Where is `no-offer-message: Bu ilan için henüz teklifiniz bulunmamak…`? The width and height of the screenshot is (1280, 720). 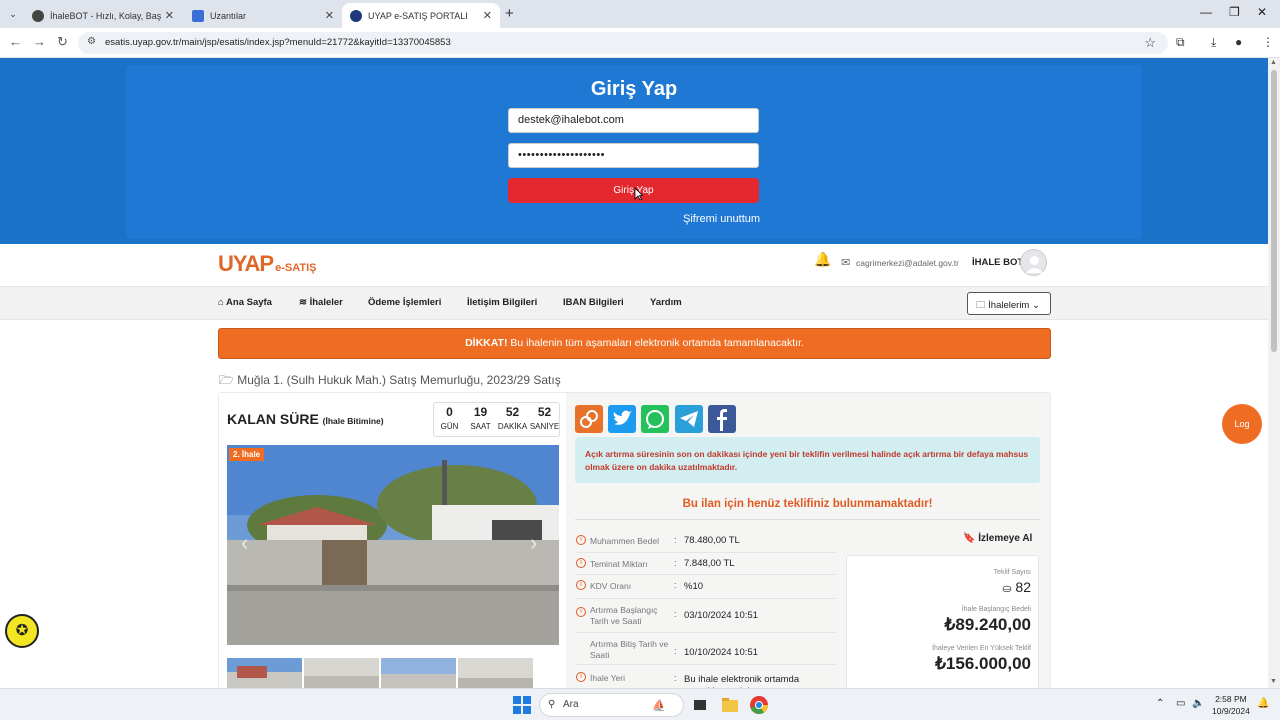 no-offer-message: Bu ilan için henüz teklifiniz bulunmamak… is located at coordinates (807, 504).